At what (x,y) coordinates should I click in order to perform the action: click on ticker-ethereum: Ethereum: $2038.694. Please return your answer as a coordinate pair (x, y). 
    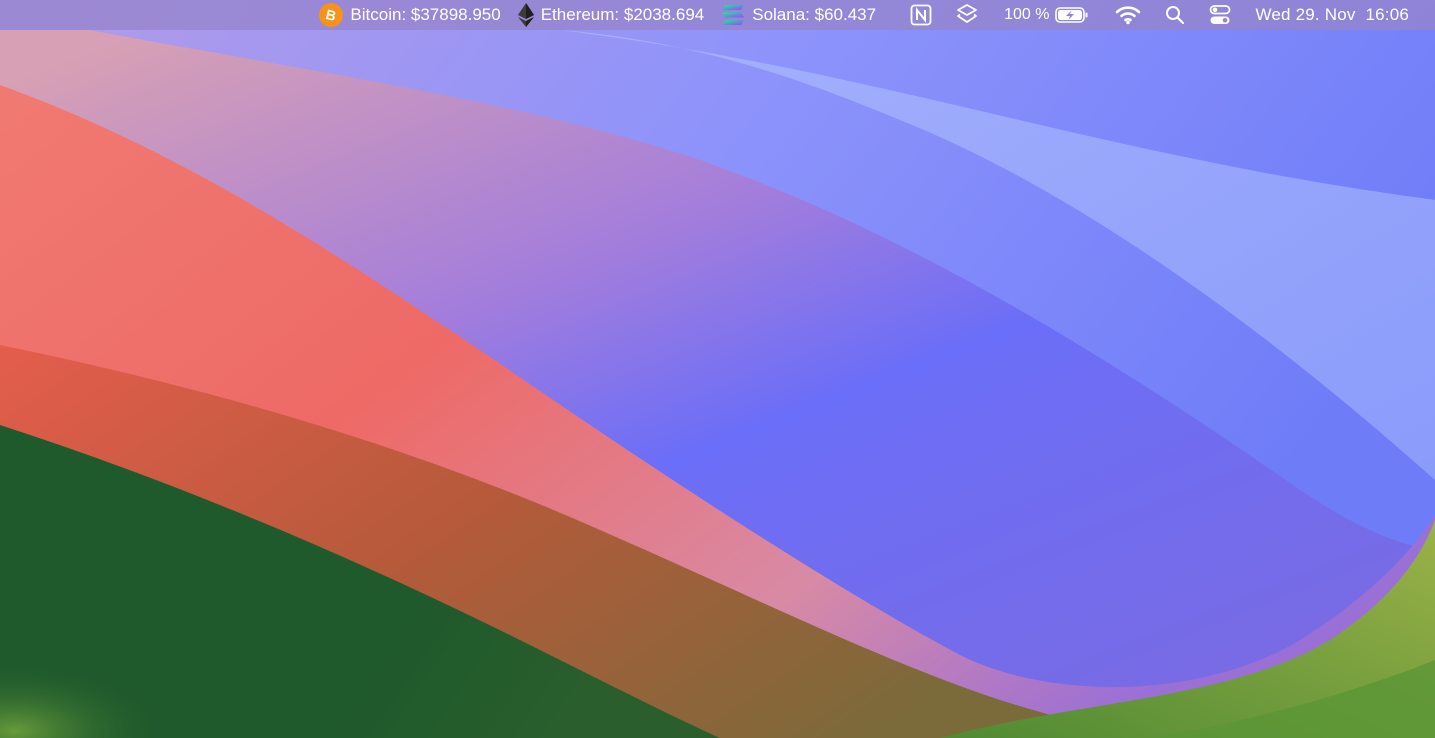
    Looking at the image, I should click on (611, 15).